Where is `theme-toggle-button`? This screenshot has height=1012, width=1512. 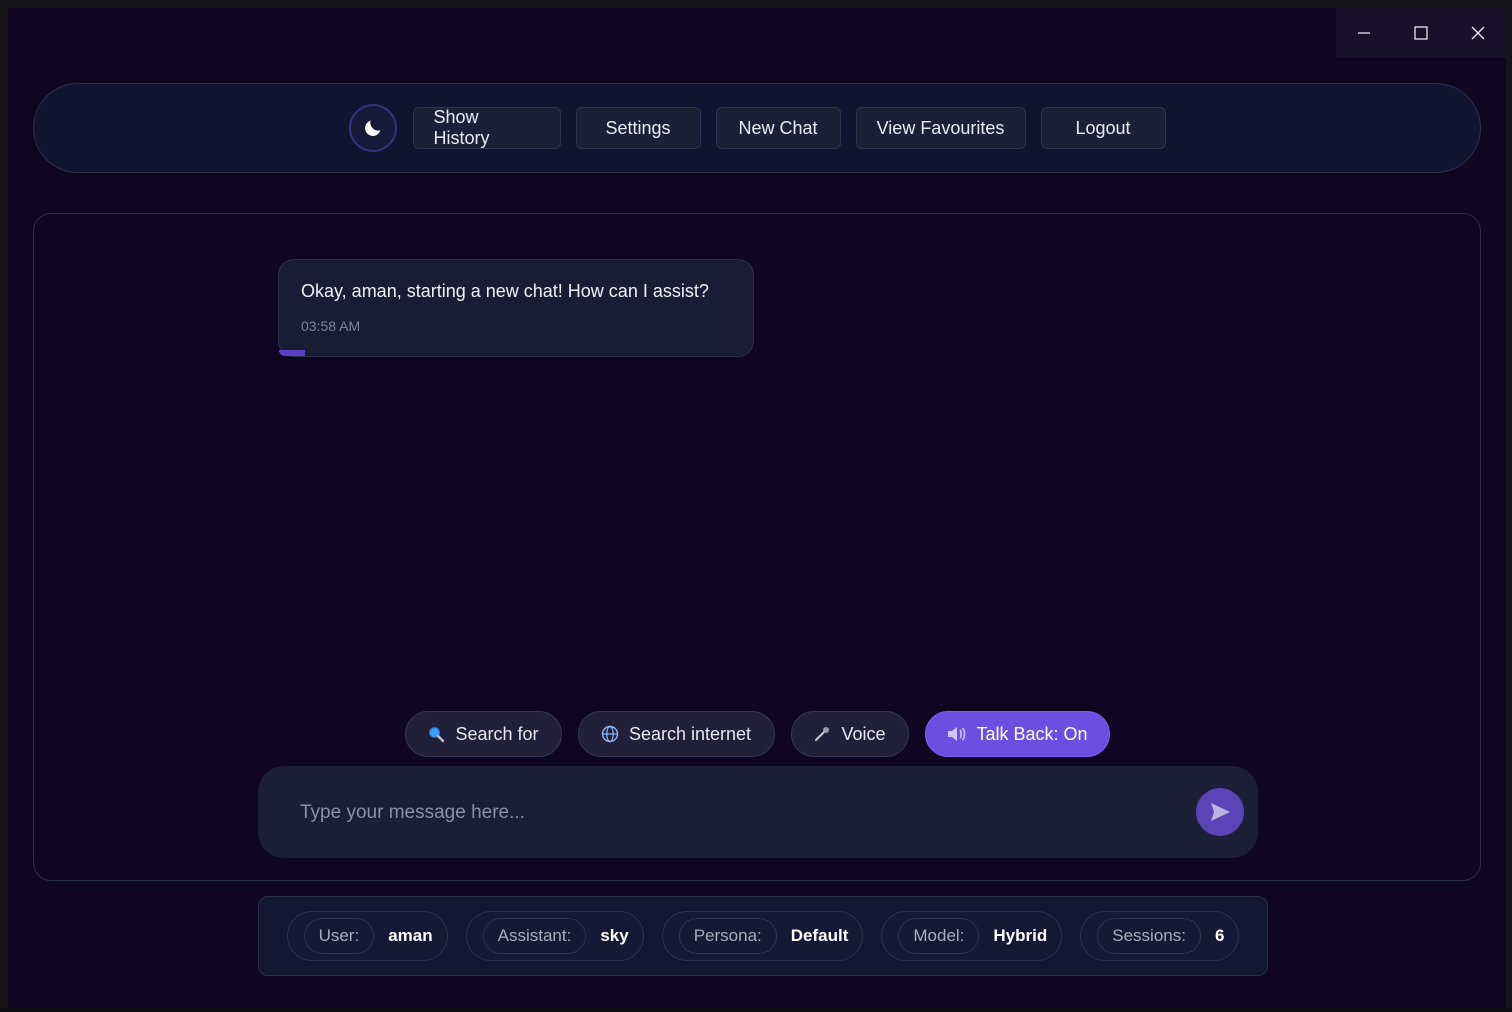 theme-toggle-button is located at coordinates (372, 128).